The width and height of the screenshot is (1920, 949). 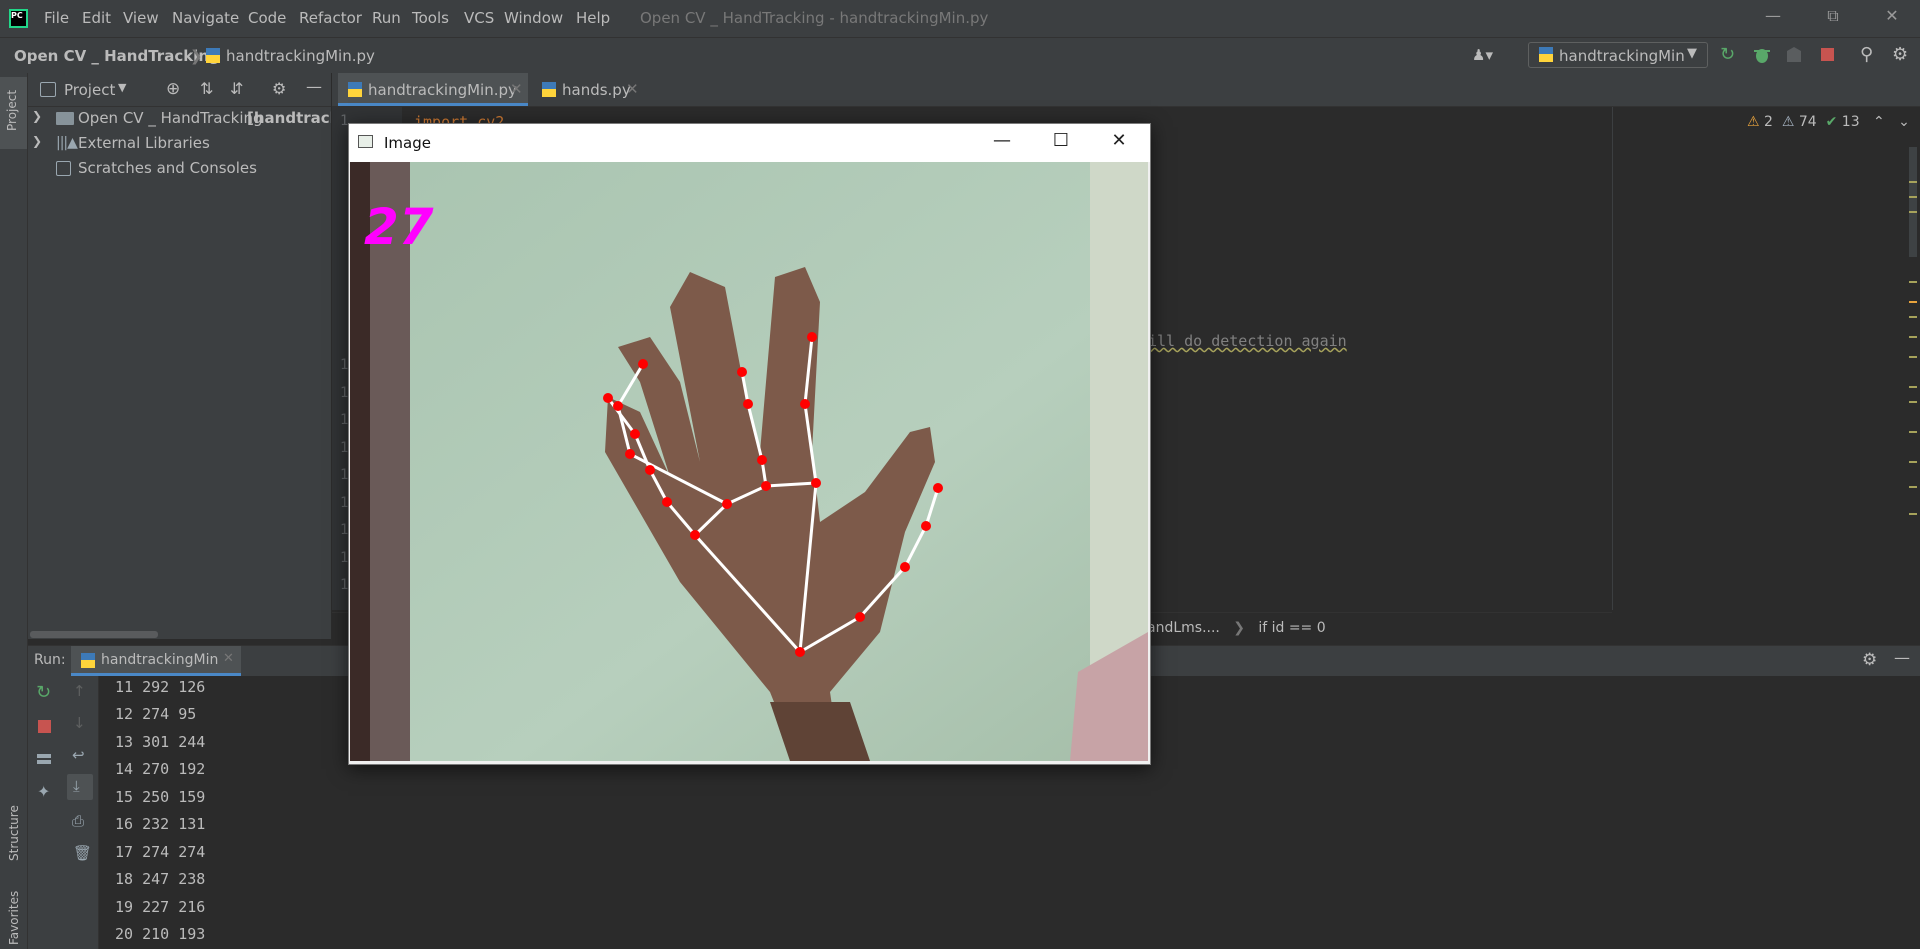 I want to click on tree-item-scratches: Scratches and Consoles, so click(x=179, y=169).